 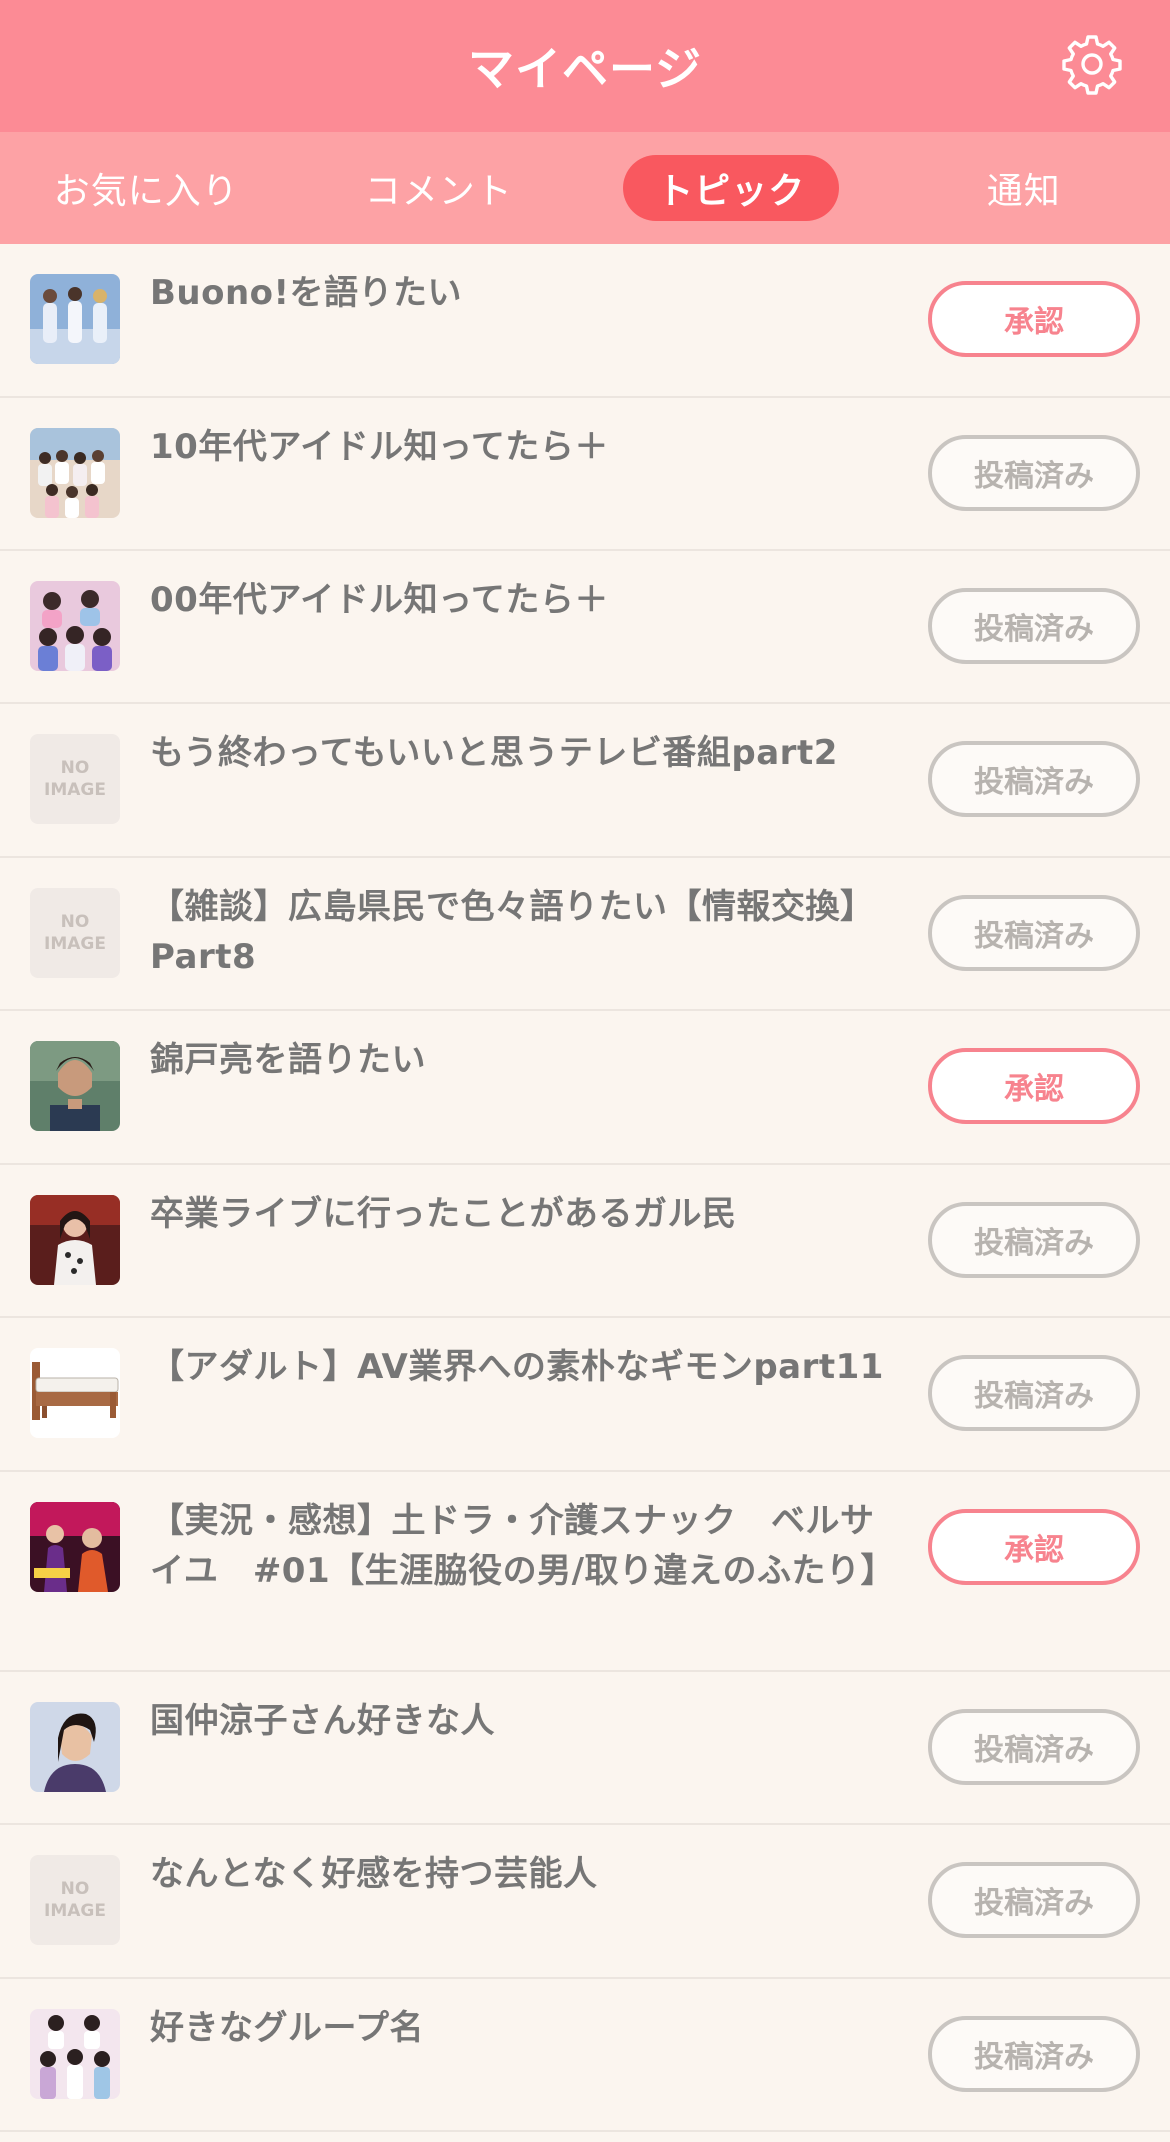 What do you see at coordinates (438, 191) in the screenshot?
I see `tab-label: コメント` at bounding box center [438, 191].